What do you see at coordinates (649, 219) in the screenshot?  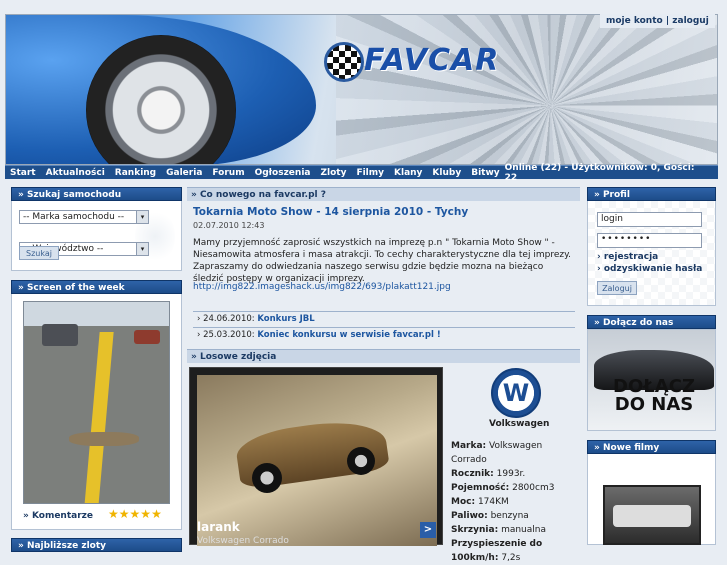 I see `login-input: login` at bounding box center [649, 219].